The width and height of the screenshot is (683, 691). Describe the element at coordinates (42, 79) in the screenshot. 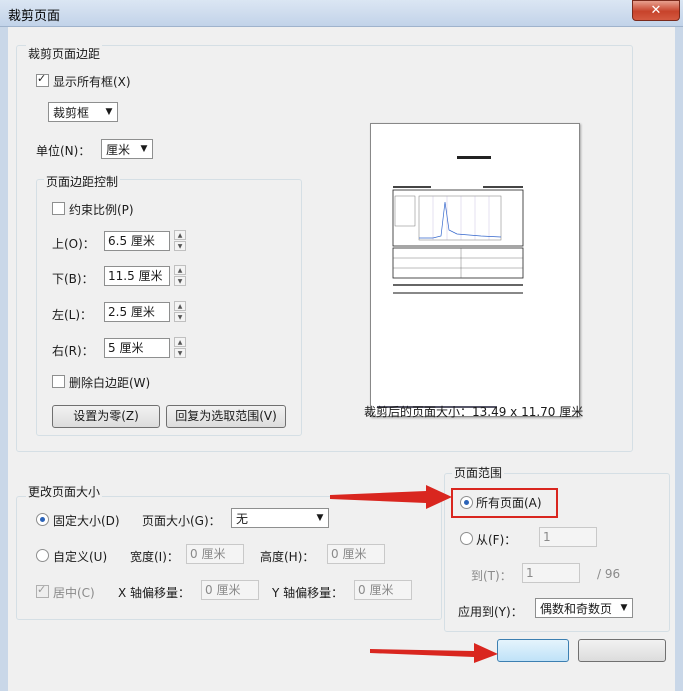

I see `show-all-boxes-checkbox` at that location.